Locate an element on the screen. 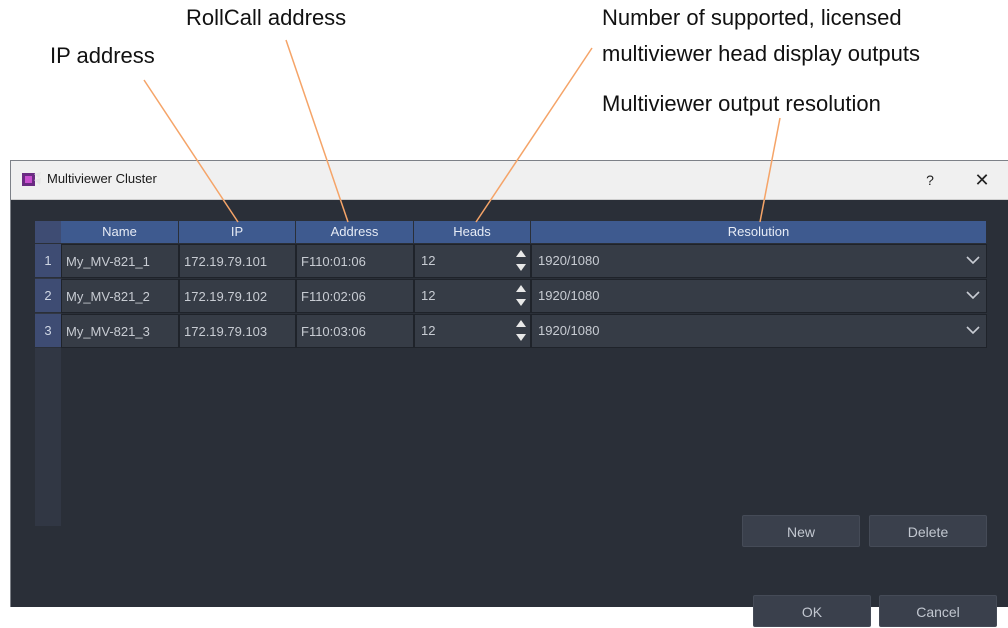 The height and width of the screenshot is (628, 1008). column-header-ip: IP is located at coordinates (237, 232).